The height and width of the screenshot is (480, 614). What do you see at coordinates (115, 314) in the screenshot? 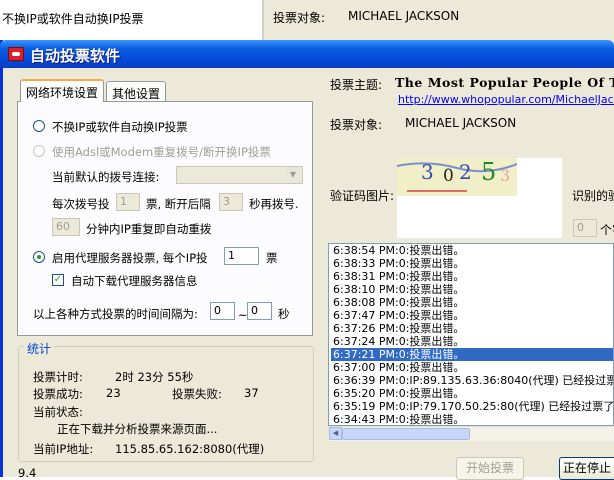
I see `label-interval: 以上各种方式投票的时间间隔为:` at bounding box center [115, 314].